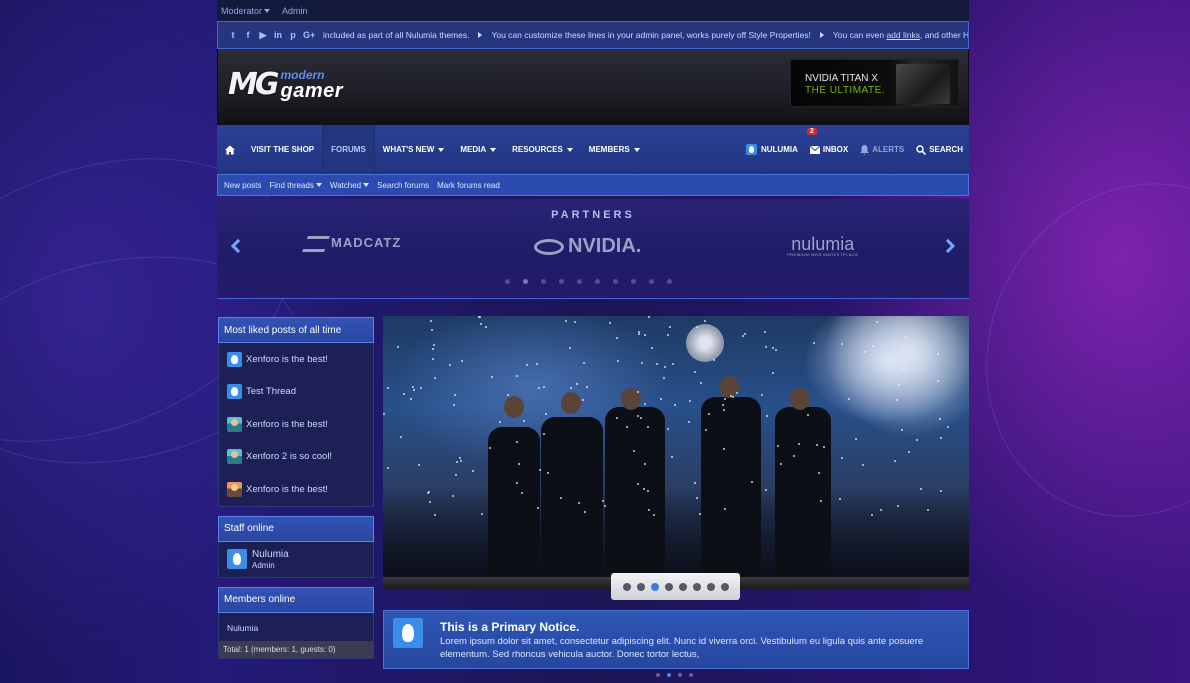 Image resolution: width=1190 pixels, height=683 pixels. Describe the element at coordinates (478, 149) in the screenshot. I see `nav-media: Media` at that location.